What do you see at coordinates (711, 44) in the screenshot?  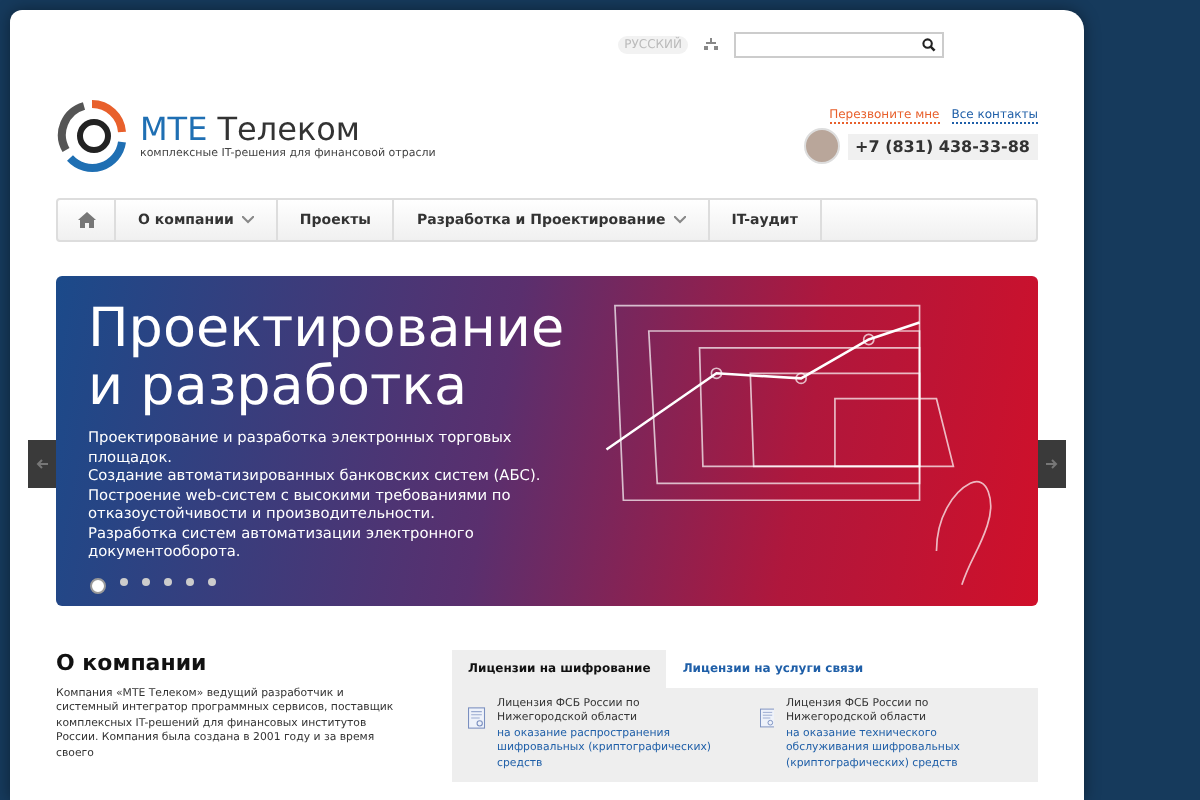 I see `sitemap-icon` at bounding box center [711, 44].